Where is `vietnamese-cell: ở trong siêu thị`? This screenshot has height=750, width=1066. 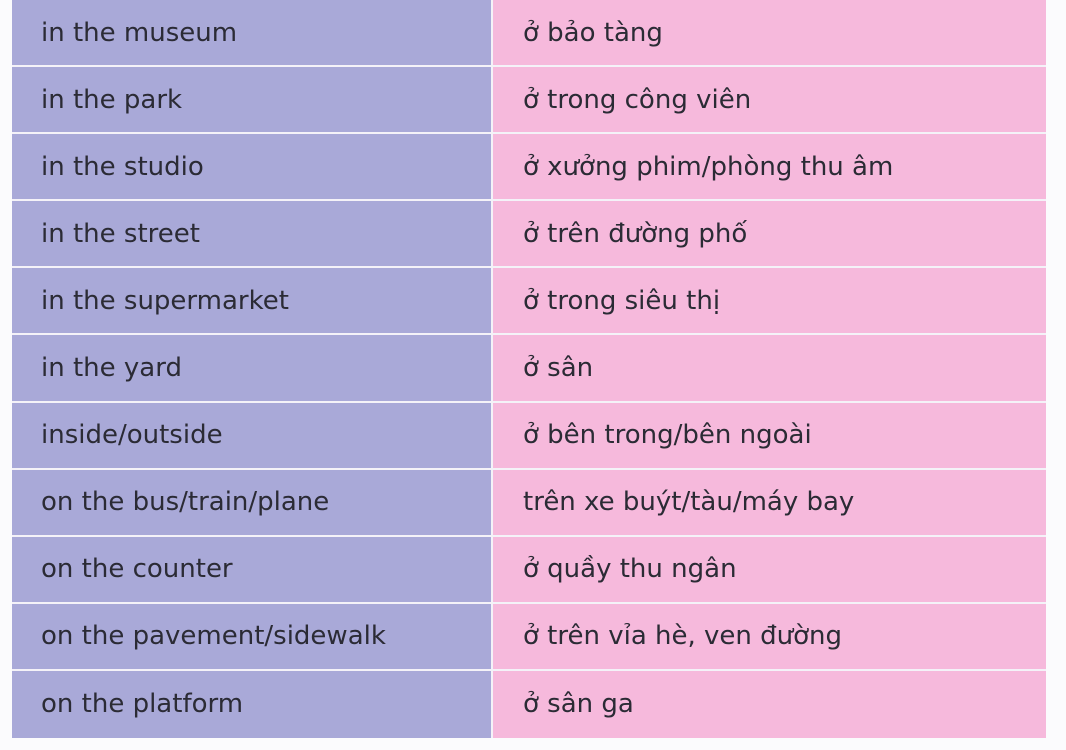 vietnamese-cell: ở trong siêu thị is located at coordinates (769, 302).